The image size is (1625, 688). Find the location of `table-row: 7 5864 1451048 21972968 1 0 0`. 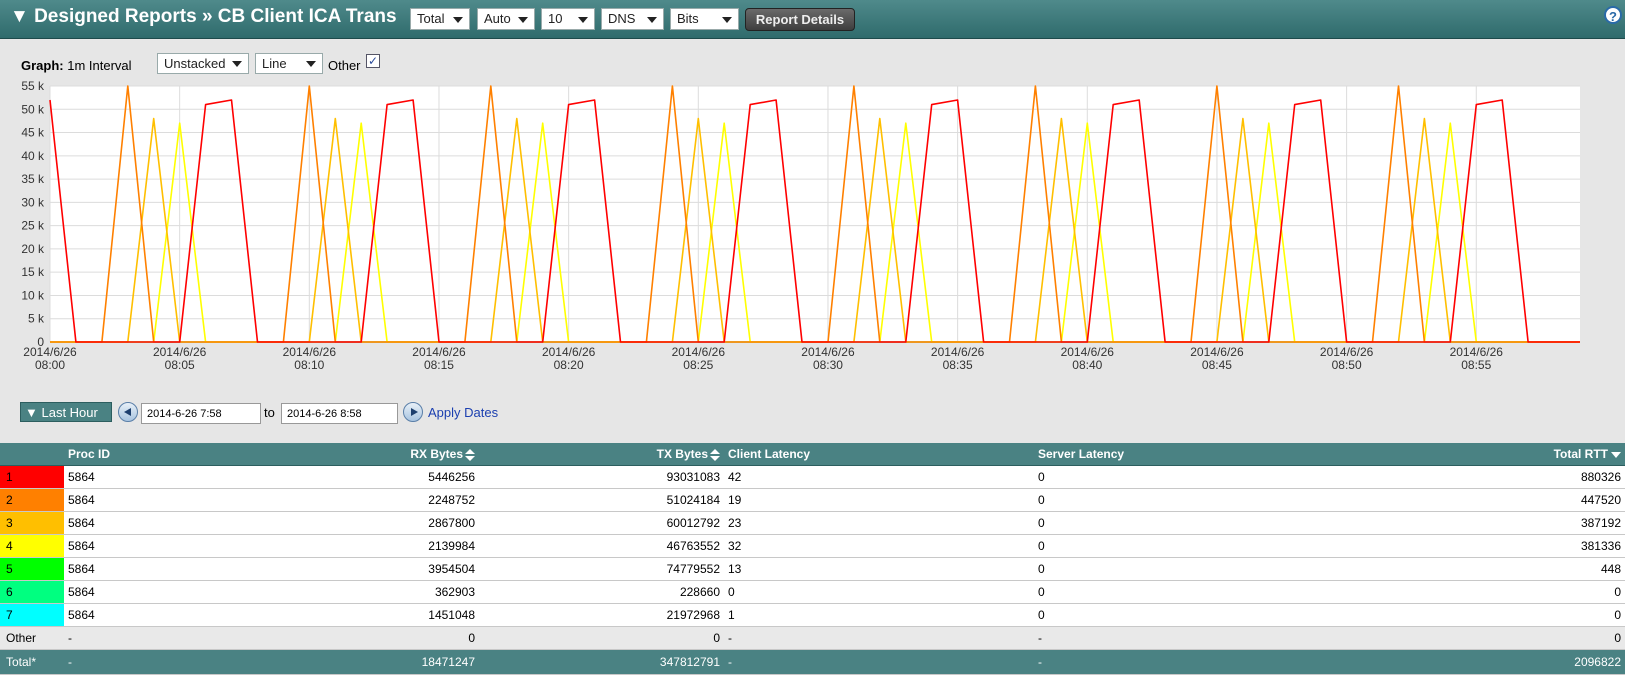

table-row: 7 5864 1451048 21972968 1 0 0 is located at coordinates (812, 615).